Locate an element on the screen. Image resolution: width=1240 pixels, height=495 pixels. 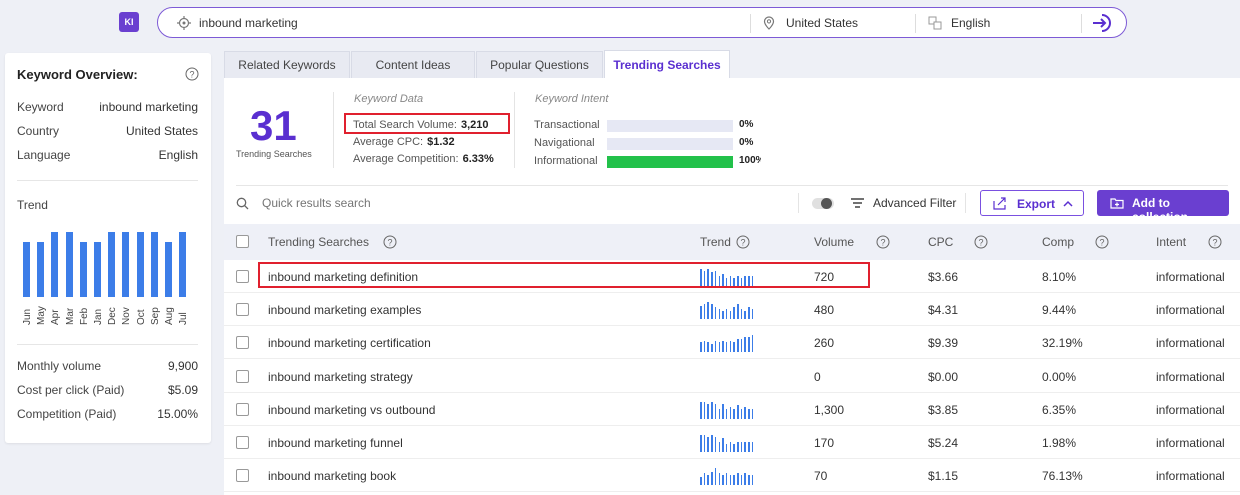
advanced-filter-label: Advanced Filter is located at coordinates (914, 203).